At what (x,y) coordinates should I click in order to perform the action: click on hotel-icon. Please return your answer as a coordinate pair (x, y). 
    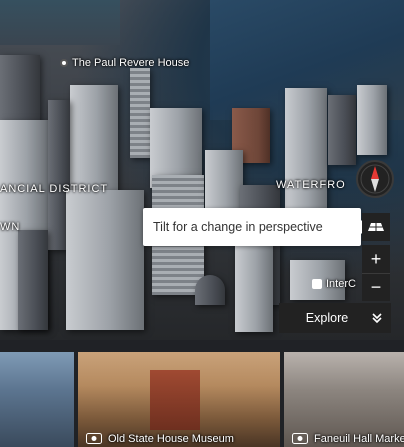
    Looking at the image, I should click on (317, 284).